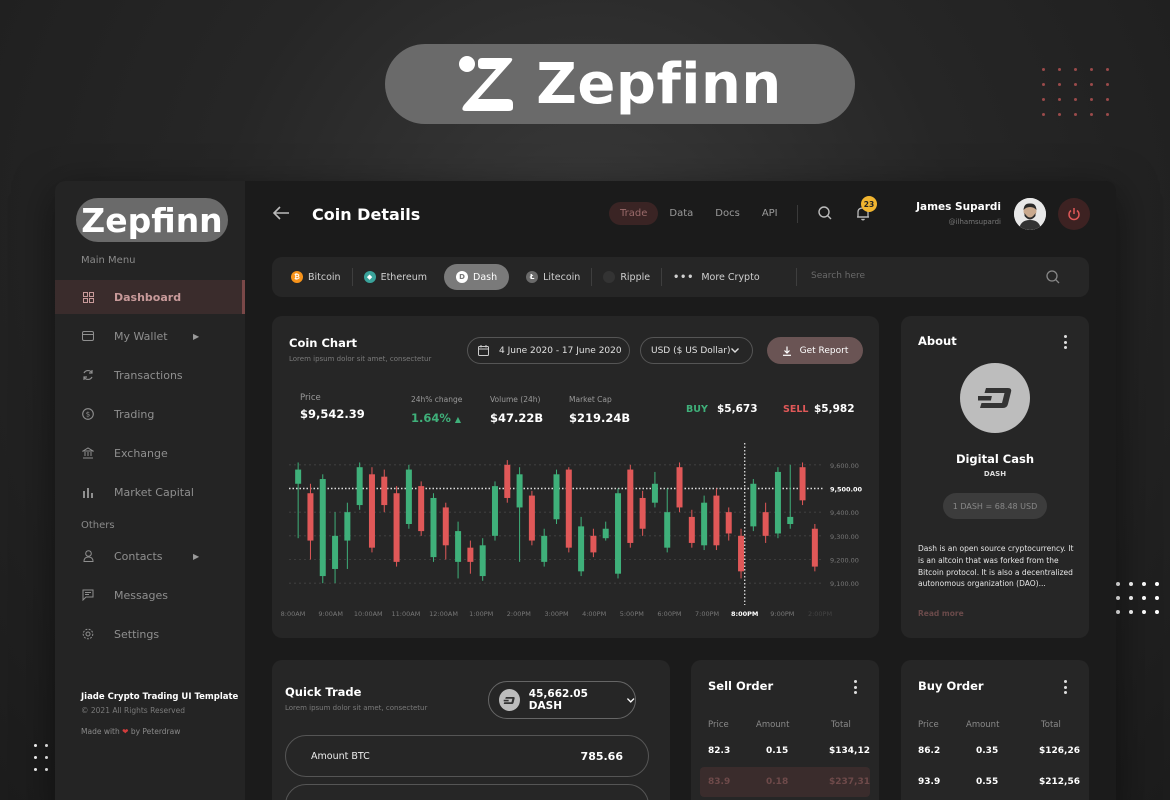 Image resolution: width=1170 pixels, height=800 pixels. What do you see at coordinates (928, 725) in the screenshot?
I see `col-price-header: Price` at bounding box center [928, 725].